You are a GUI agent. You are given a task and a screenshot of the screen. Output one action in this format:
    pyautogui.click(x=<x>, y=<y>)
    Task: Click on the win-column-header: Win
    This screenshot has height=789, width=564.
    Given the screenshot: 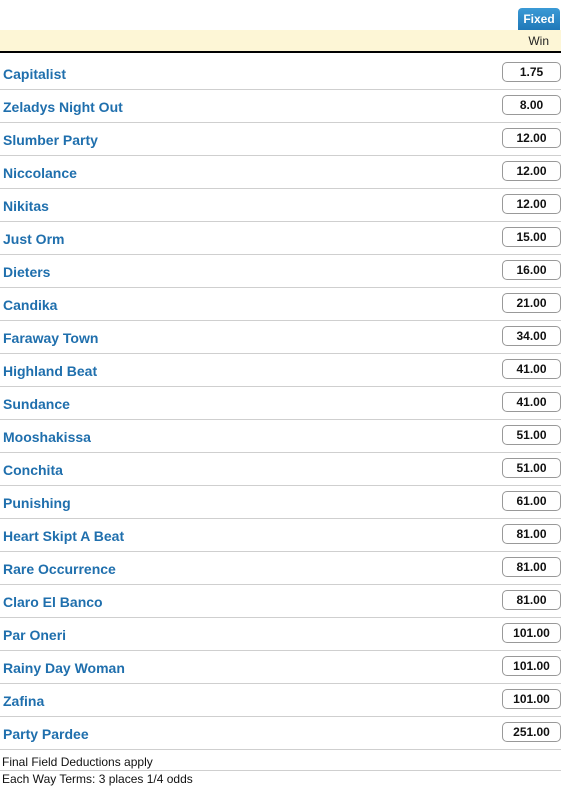 What is the action you would take?
    pyautogui.click(x=538, y=41)
    